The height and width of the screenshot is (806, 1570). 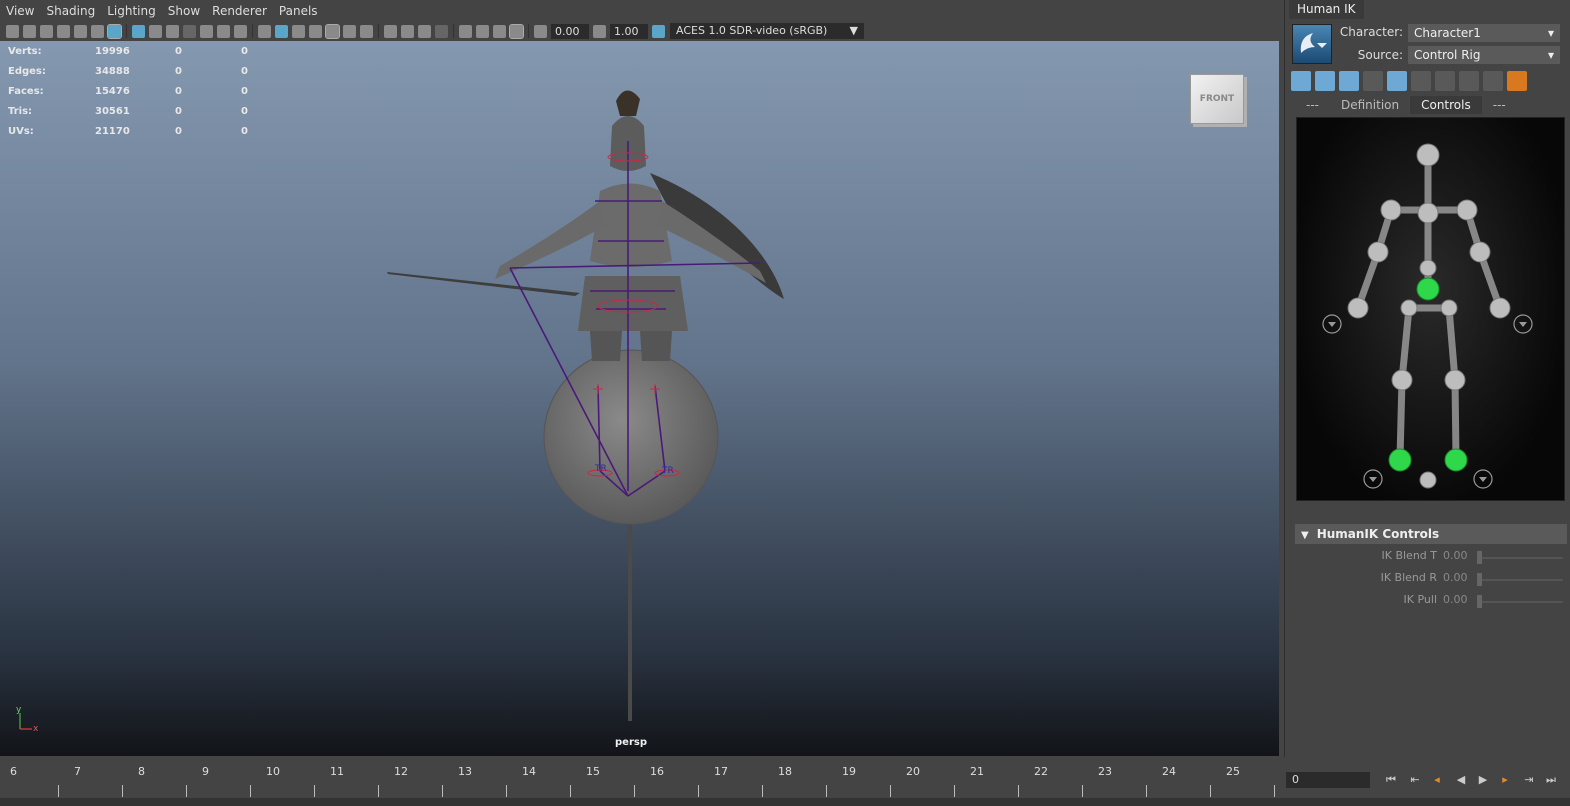 I want to click on isolate-select-icon, so click(x=465, y=31).